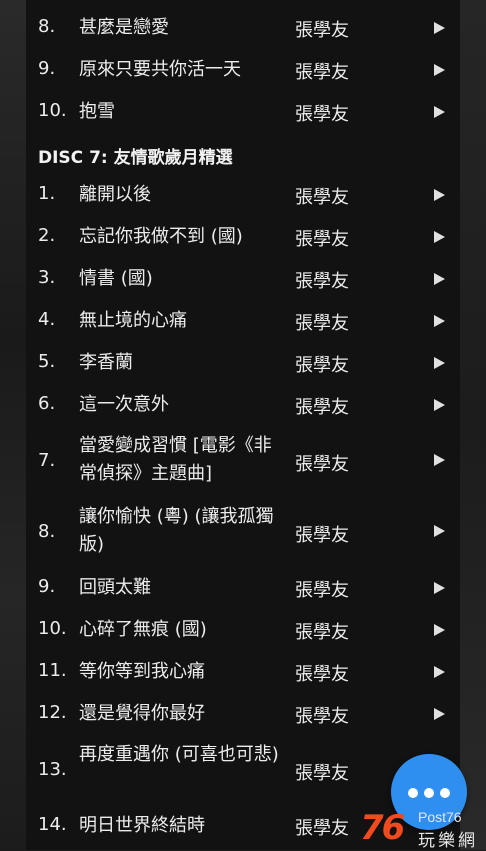 The height and width of the screenshot is (851, 486). What do you see at coordinates (124, 404) in the screenshot?
I see `track-title: 這一次意外` at bounding box center [124, 404].